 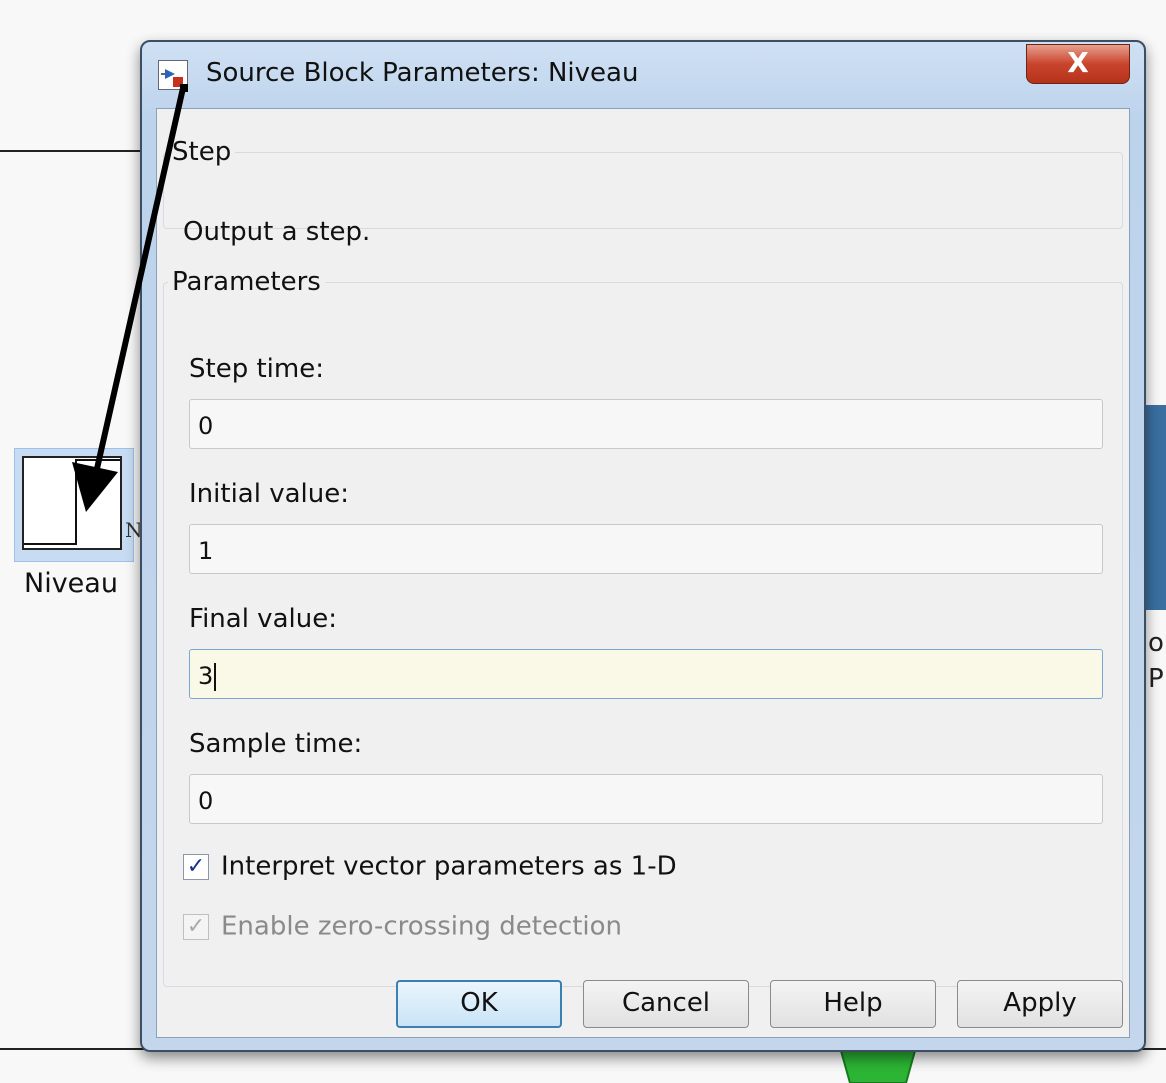 I want to click on block-description: Output a step., so click(x=277, y=232).